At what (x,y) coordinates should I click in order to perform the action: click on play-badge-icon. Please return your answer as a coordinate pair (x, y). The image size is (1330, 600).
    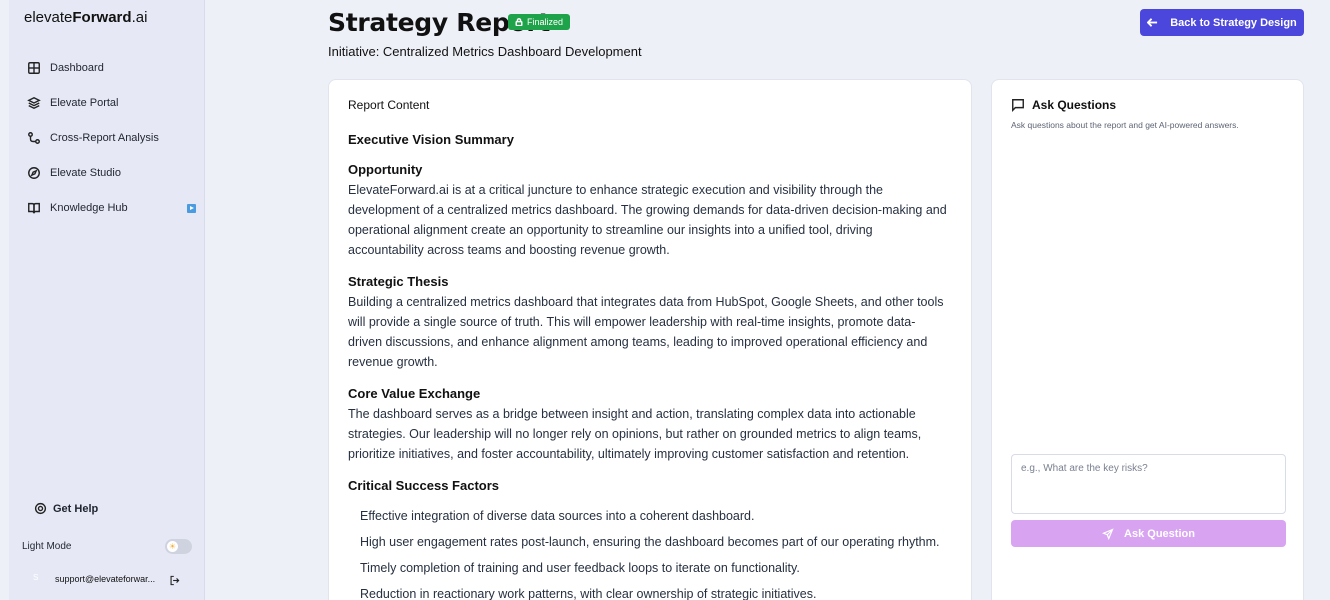
    Looking at the image, I should click on (191, 208).